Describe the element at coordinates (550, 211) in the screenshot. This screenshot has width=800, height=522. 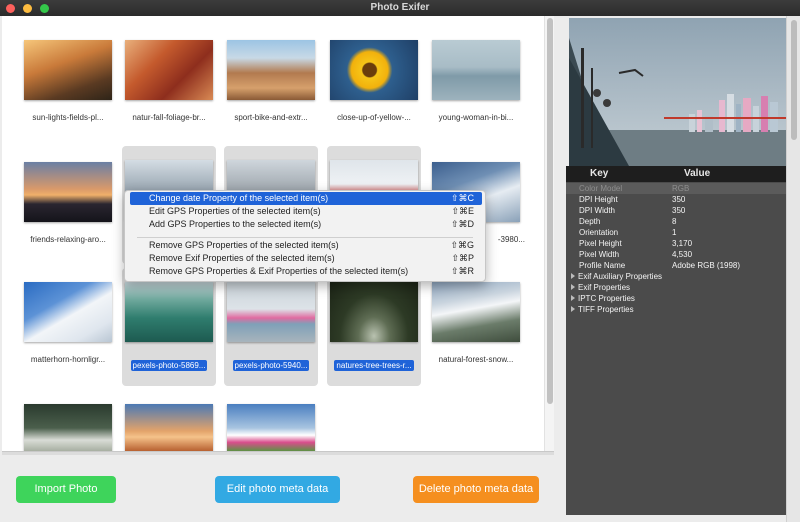
I see `gallery-scrollbar-thumb` at that location.